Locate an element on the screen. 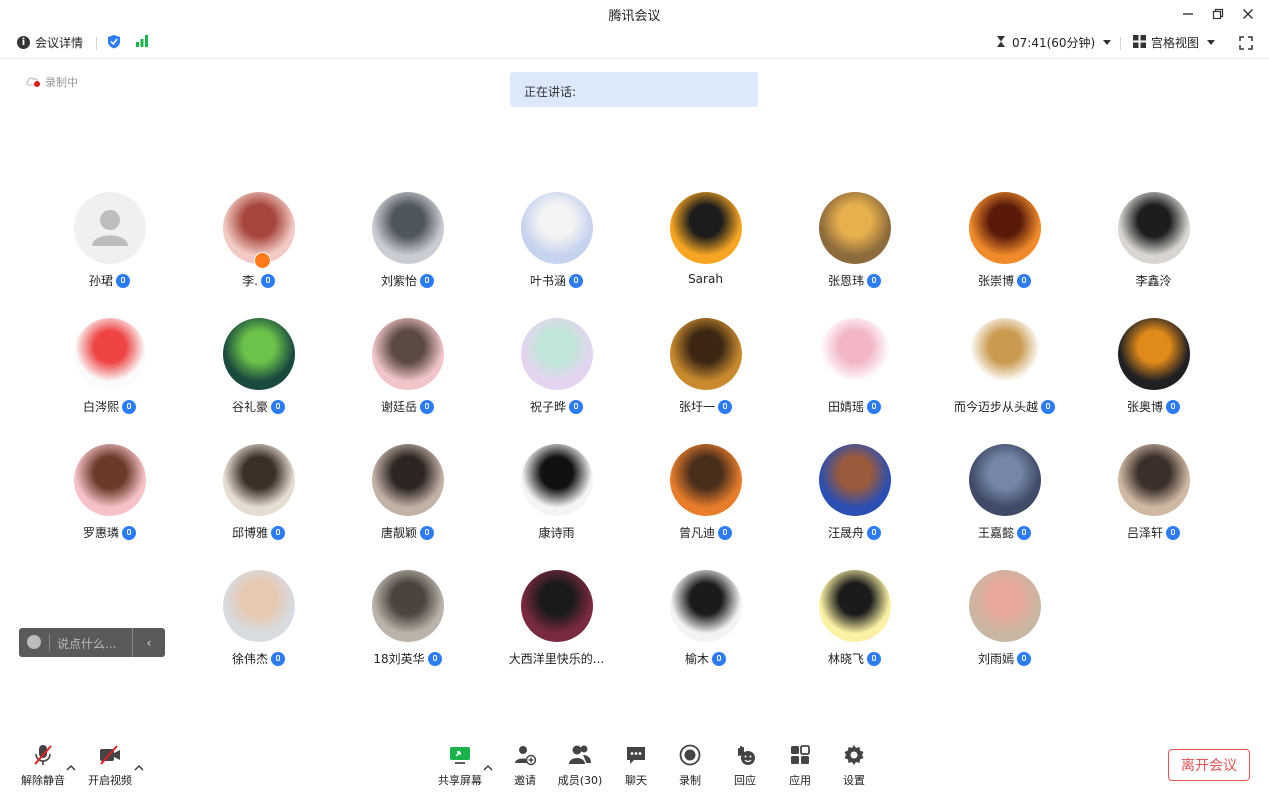 The image size is (1269, 797). signal-strength-icon is located at coordinates (142, 40).